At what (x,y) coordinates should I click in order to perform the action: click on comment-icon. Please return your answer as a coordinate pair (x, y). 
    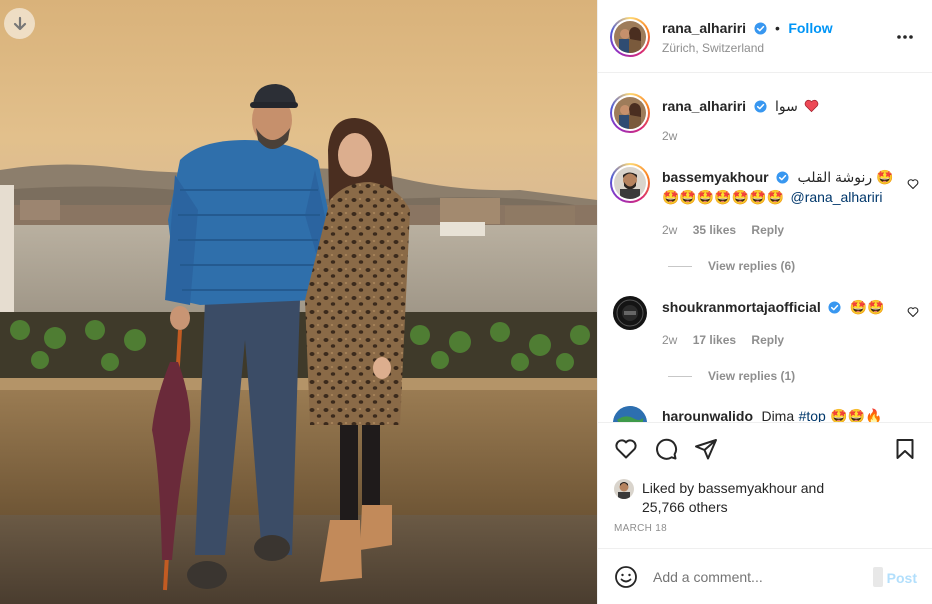
    Looking at the image, I should click on (666, 449).